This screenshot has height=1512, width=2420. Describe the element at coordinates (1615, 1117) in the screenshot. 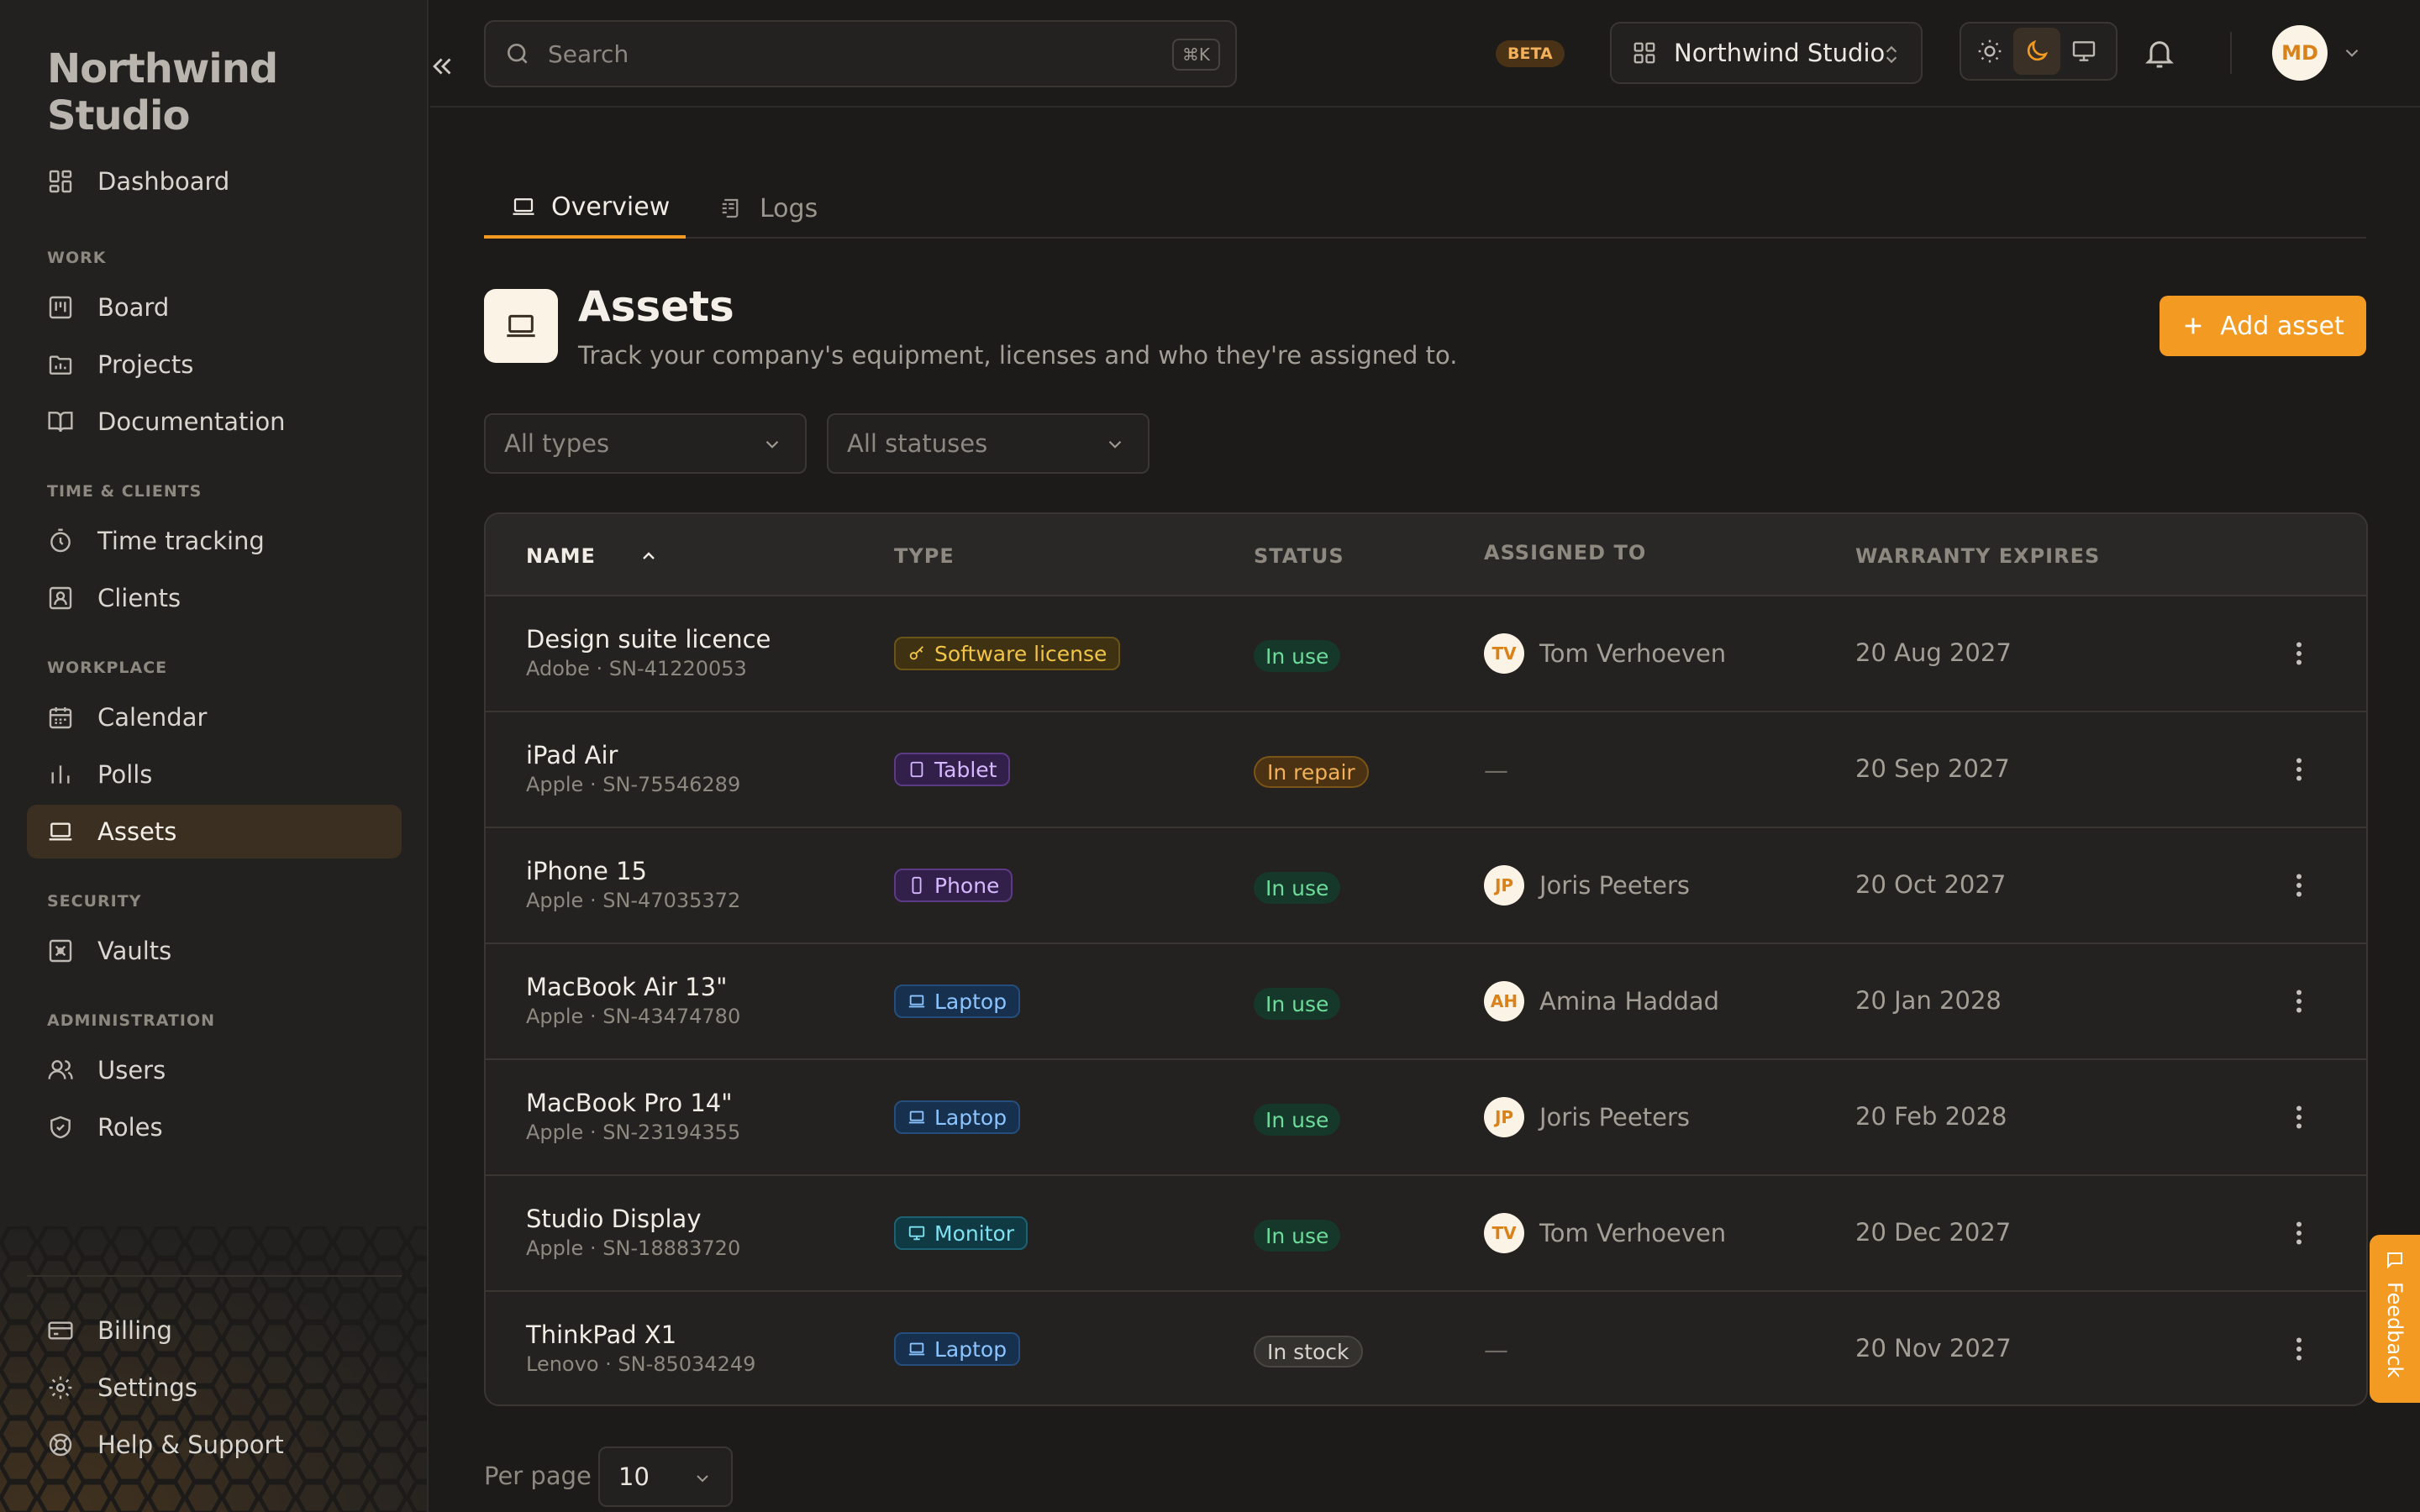

I see `assignee-name: Joris Peeters` at that location.